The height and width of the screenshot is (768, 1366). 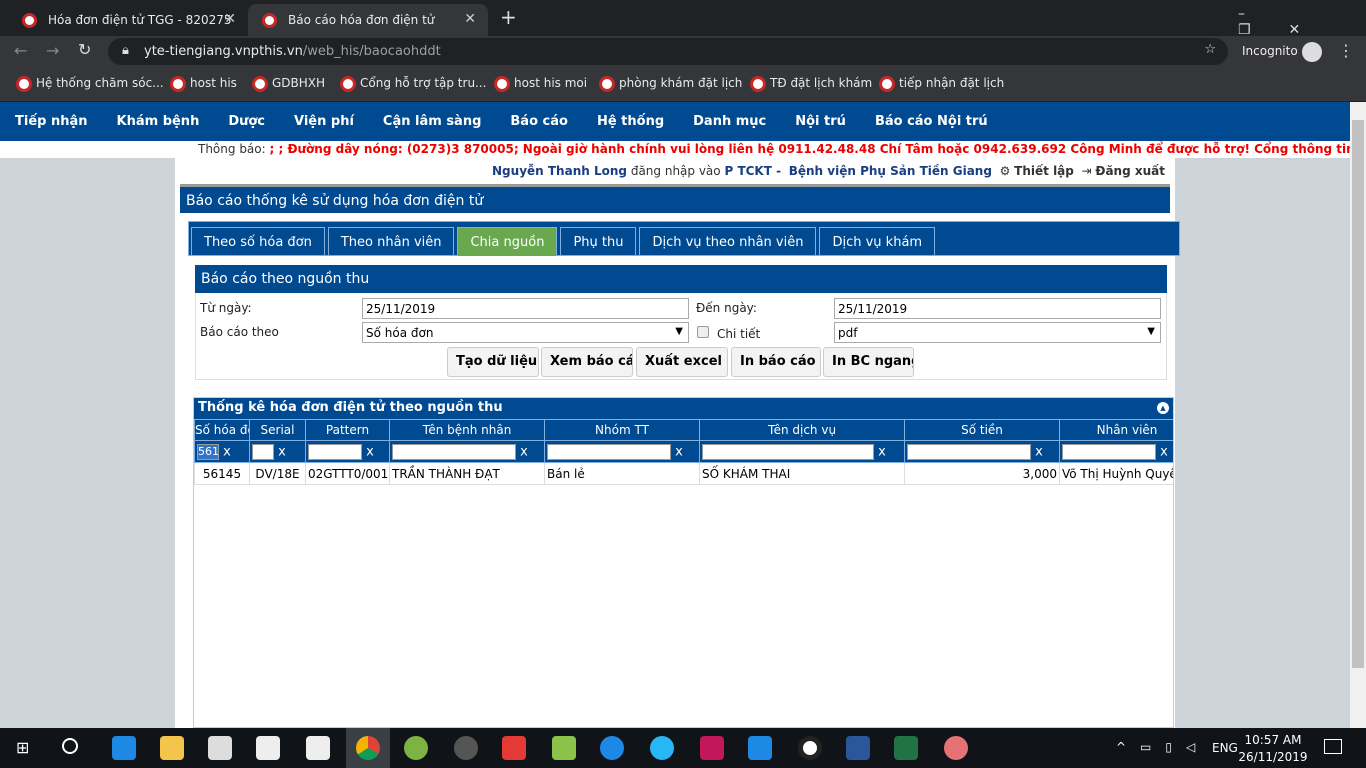 What do you see at coordinates (493, 362) in the screenshot?
I see `create-data-button: Tạo dữ liệu` at bounding box center [493, 362].